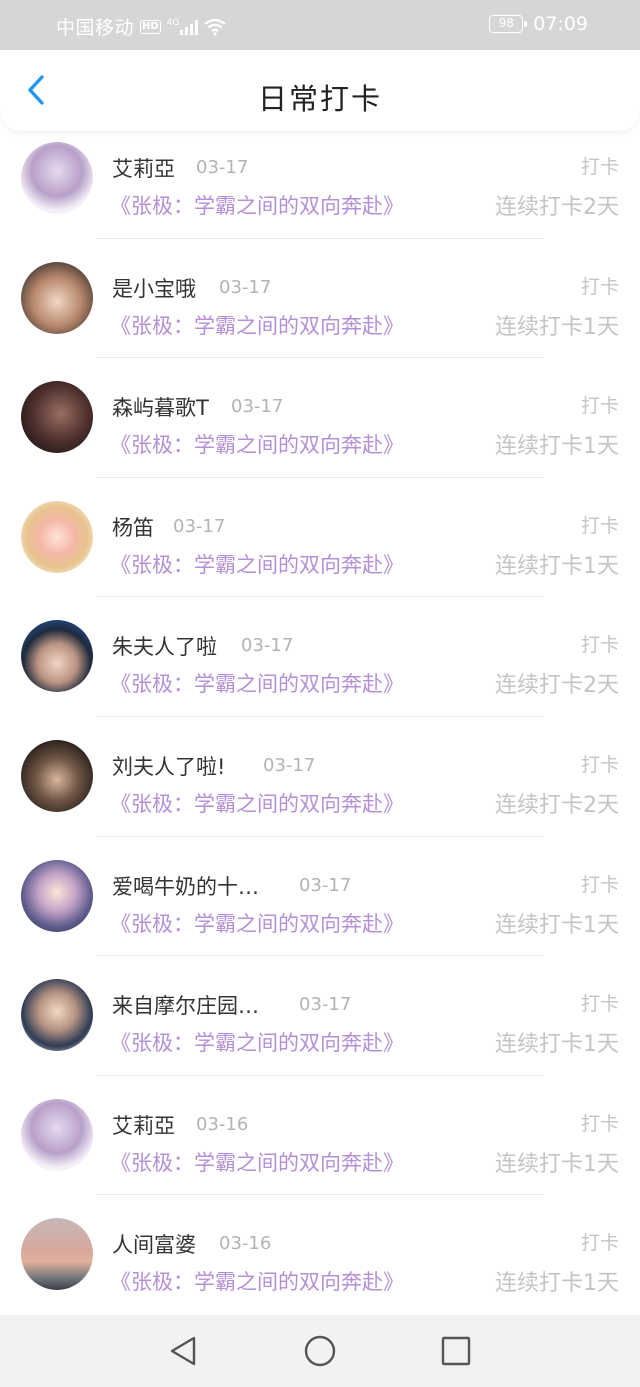 This screenshot has width=640, height=1387. I want to click on square-recents-icon, so click(456, 1351).